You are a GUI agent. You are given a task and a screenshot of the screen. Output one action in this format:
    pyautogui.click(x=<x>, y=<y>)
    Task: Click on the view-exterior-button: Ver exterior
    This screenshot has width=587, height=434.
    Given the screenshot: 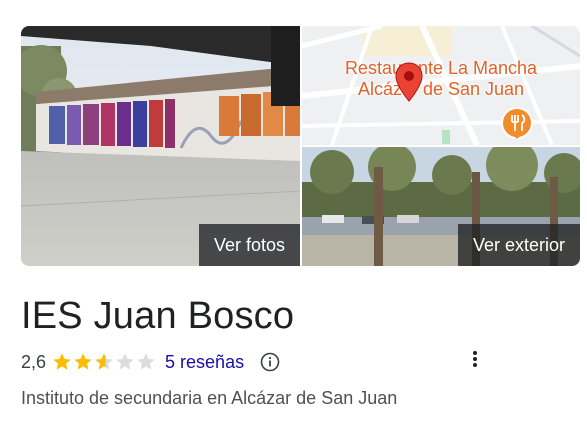 What is the action you would take?
    pyautogui.click(x=518, y=245)
    